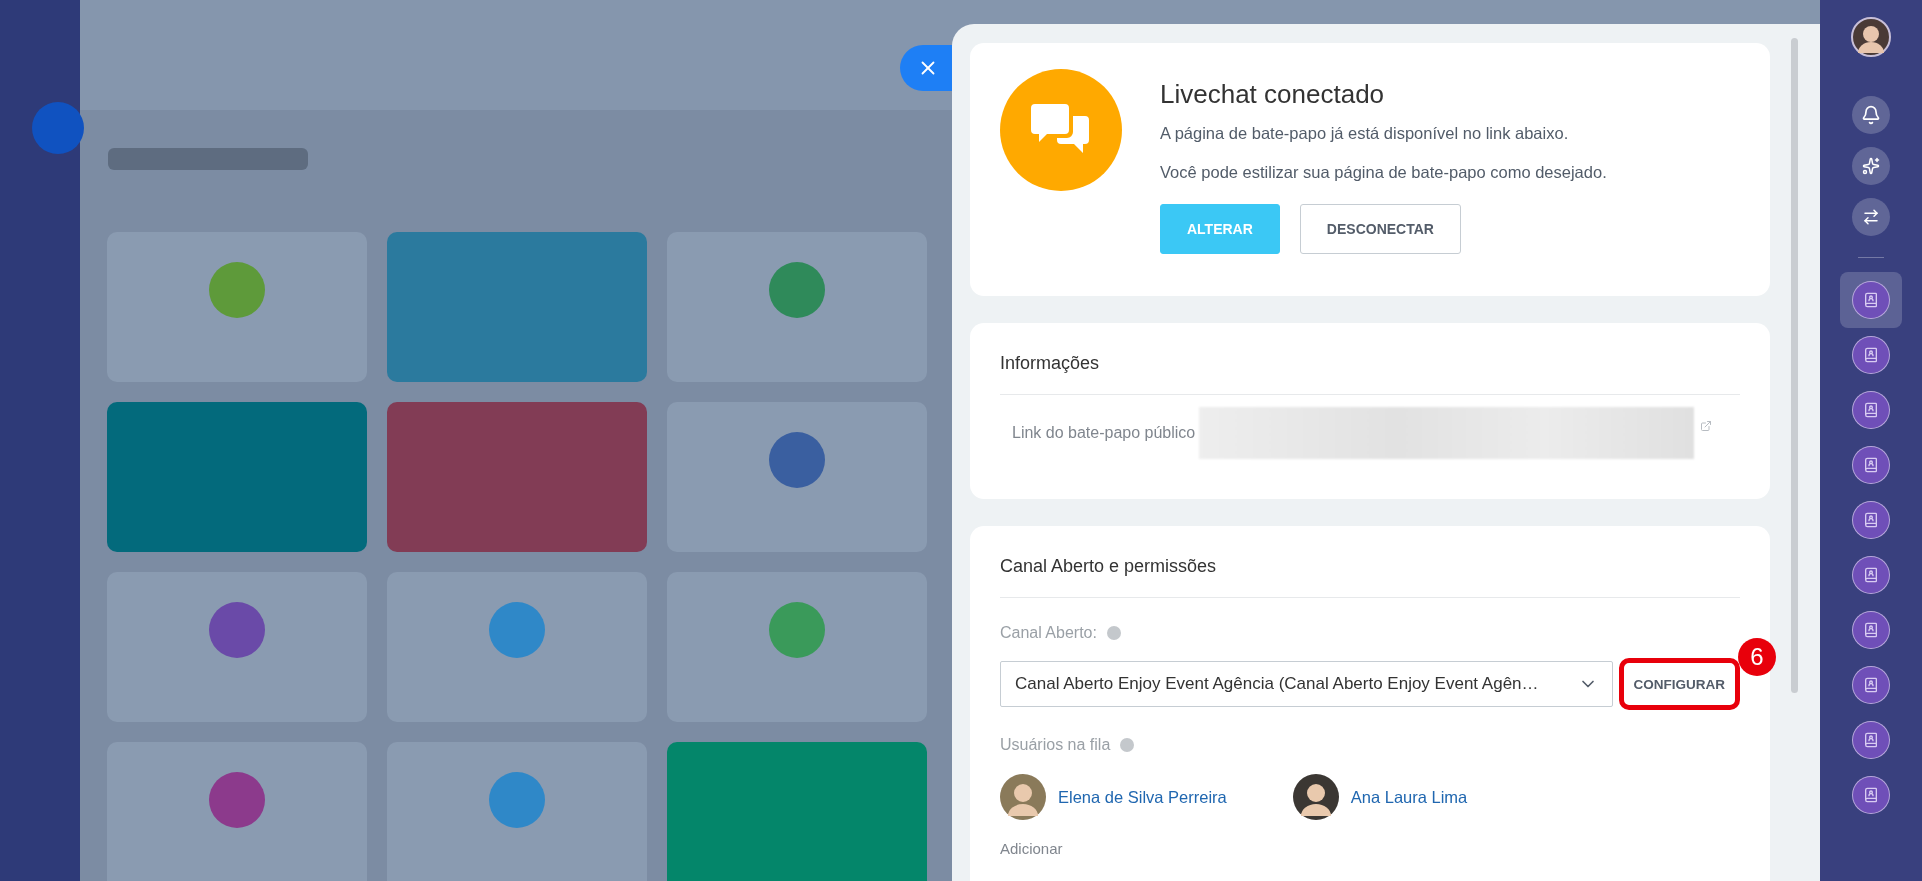 This screenshot has height=881, width=1922. What do you see at coordinates (1273, 94) in the screenshot?
I see `status-title: Livechat conectado` at bounding box center [1273, 94].